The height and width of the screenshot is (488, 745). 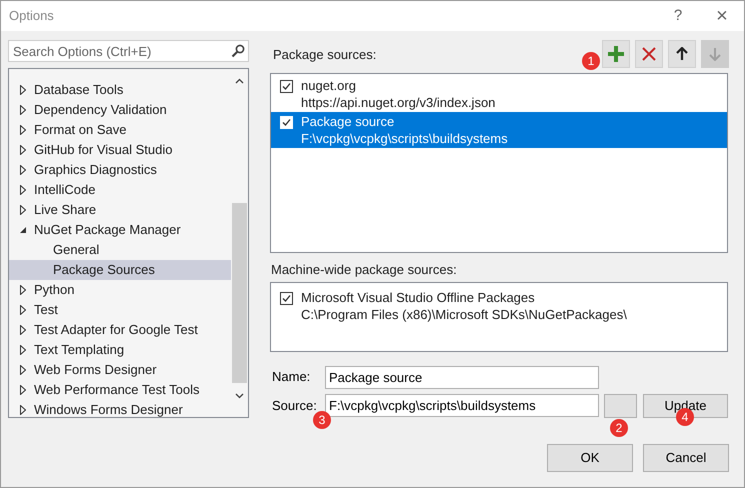 What do you see at coordinates (120, 390) in the screenshot?
I see `tree-item: Web Performance Test Tools` at bounding box center [120, 390].